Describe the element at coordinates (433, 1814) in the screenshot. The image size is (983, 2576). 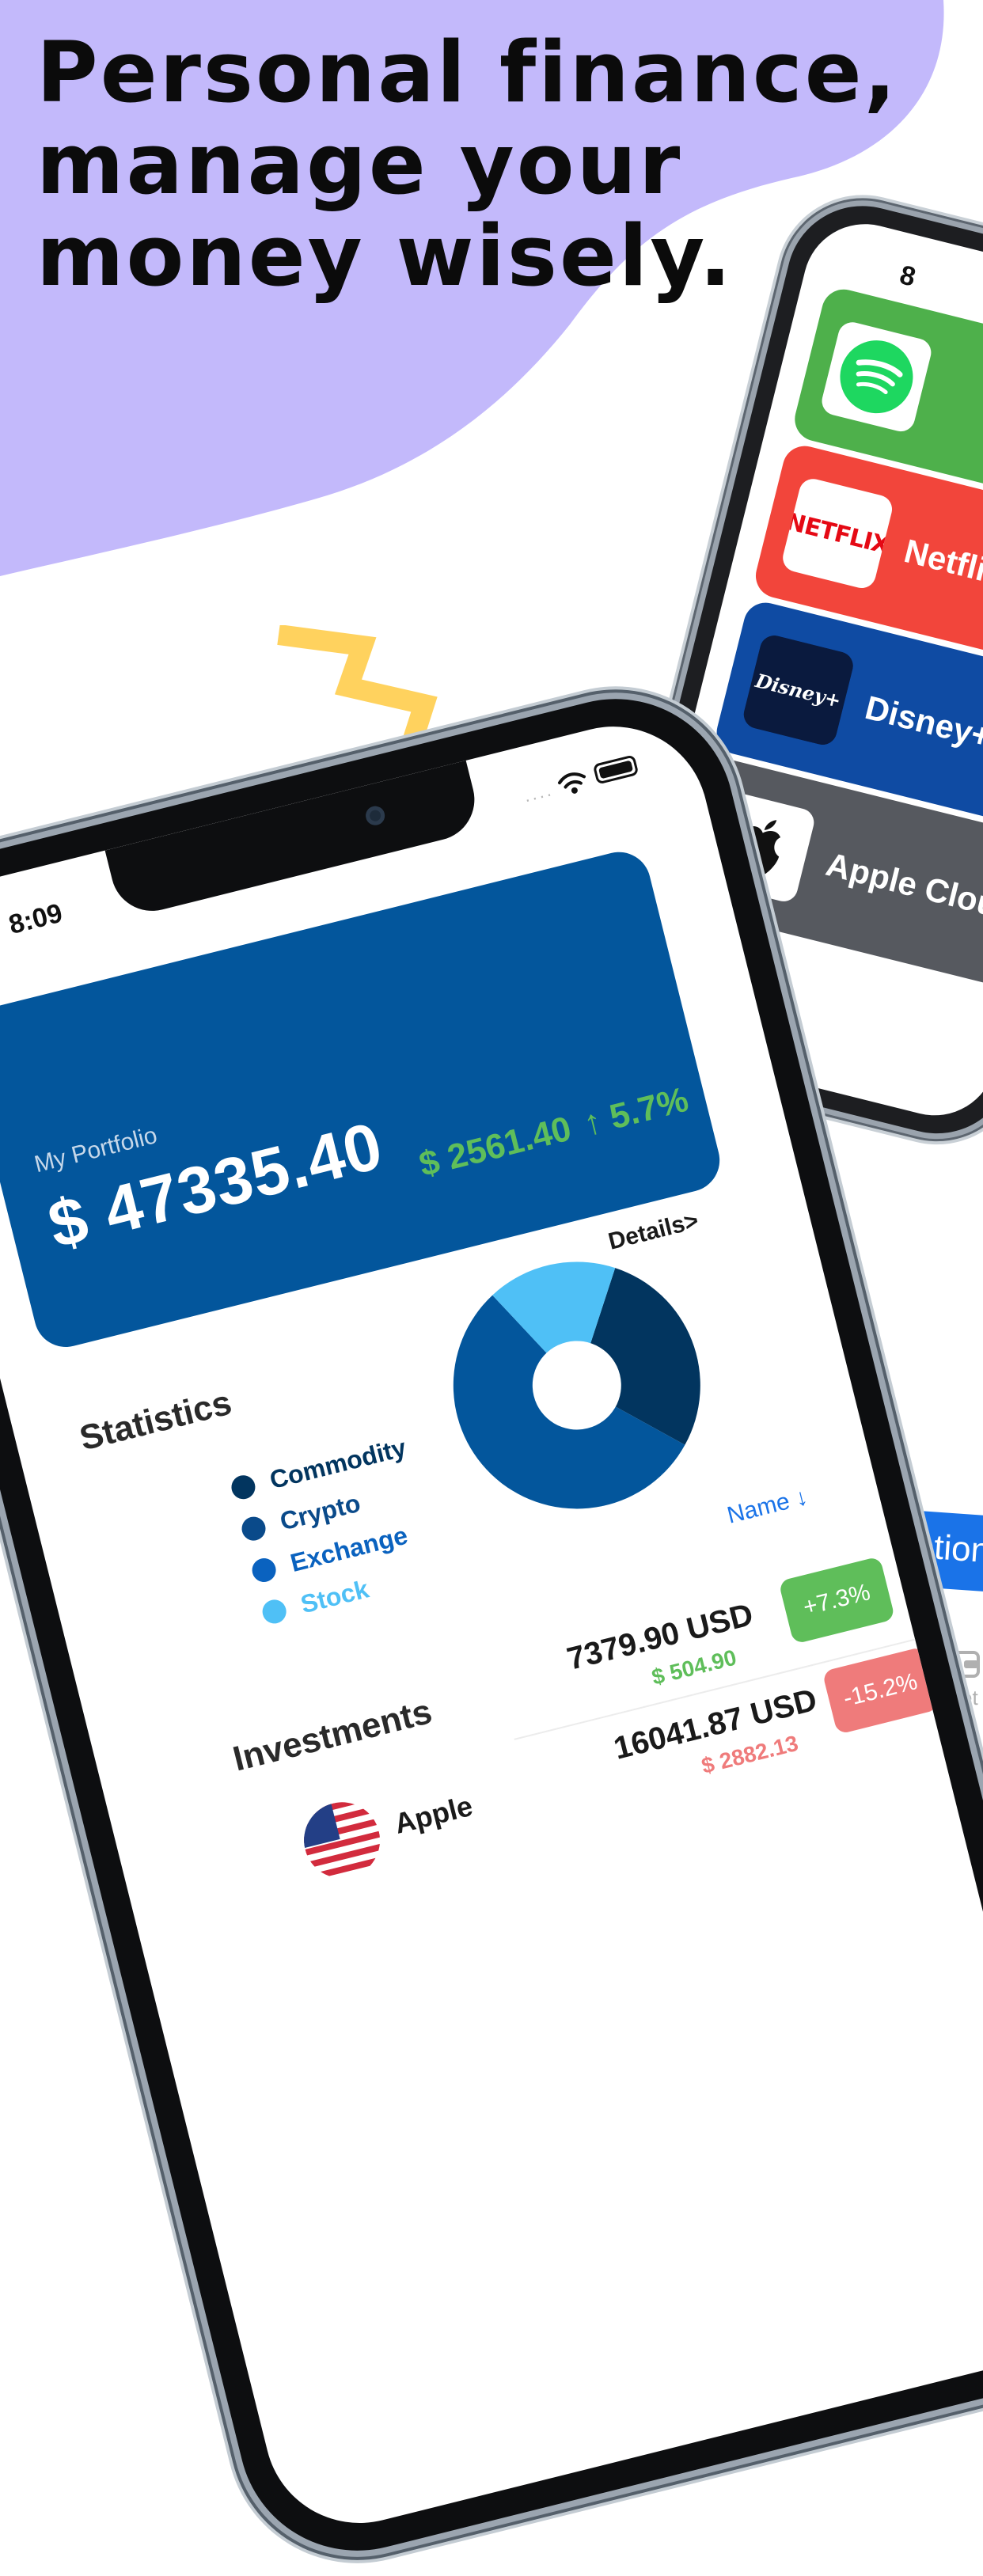
I see `investment-name: Apple` at that location.